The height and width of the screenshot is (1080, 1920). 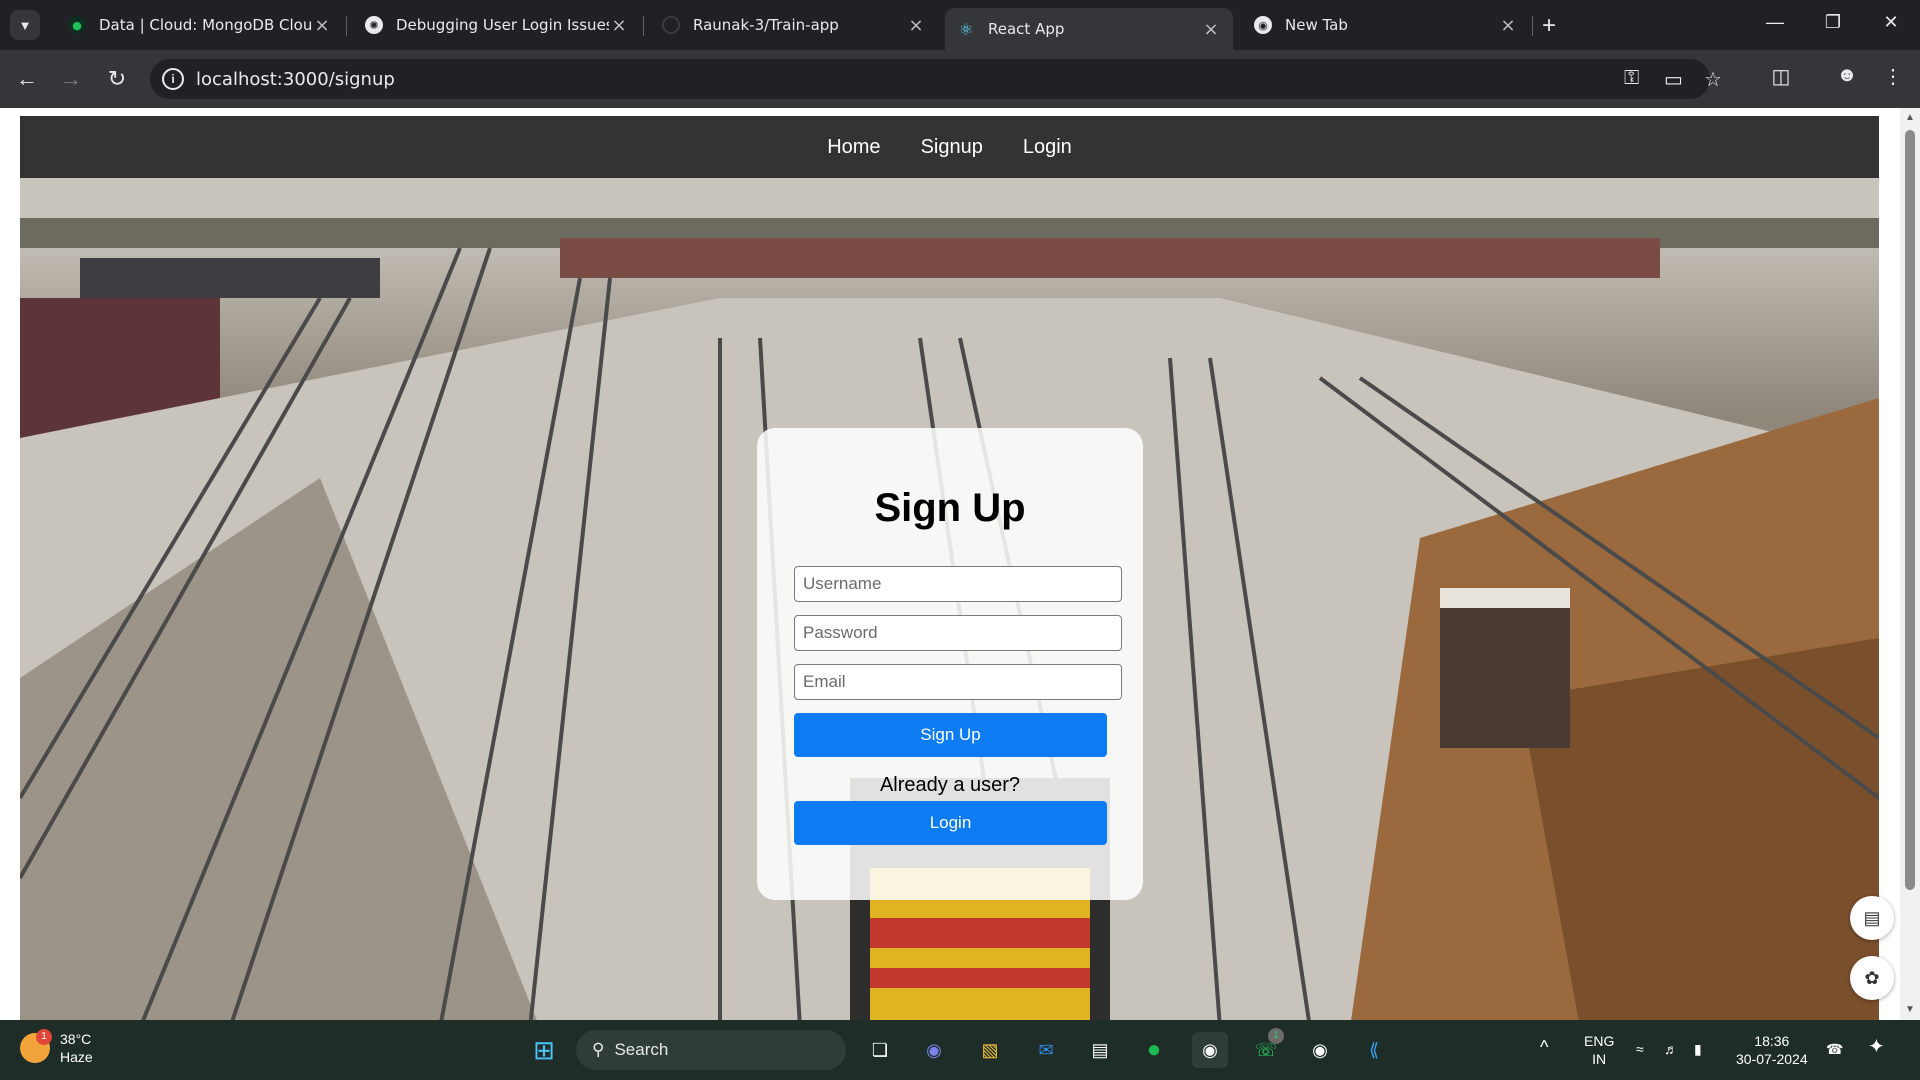 What do you see at coordinates (1599, 1050) in the screenshot?
I see `language-indicator: ENG IN` at bounding box center [1599, 1050].